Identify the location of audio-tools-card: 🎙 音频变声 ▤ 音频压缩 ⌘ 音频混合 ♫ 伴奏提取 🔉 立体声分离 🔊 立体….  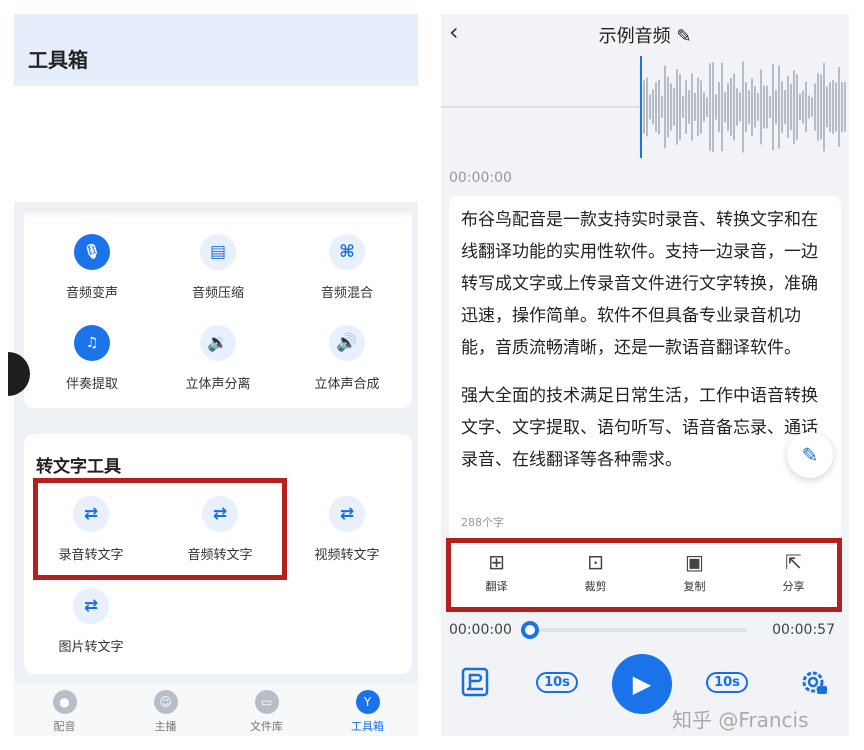
(218, 308).